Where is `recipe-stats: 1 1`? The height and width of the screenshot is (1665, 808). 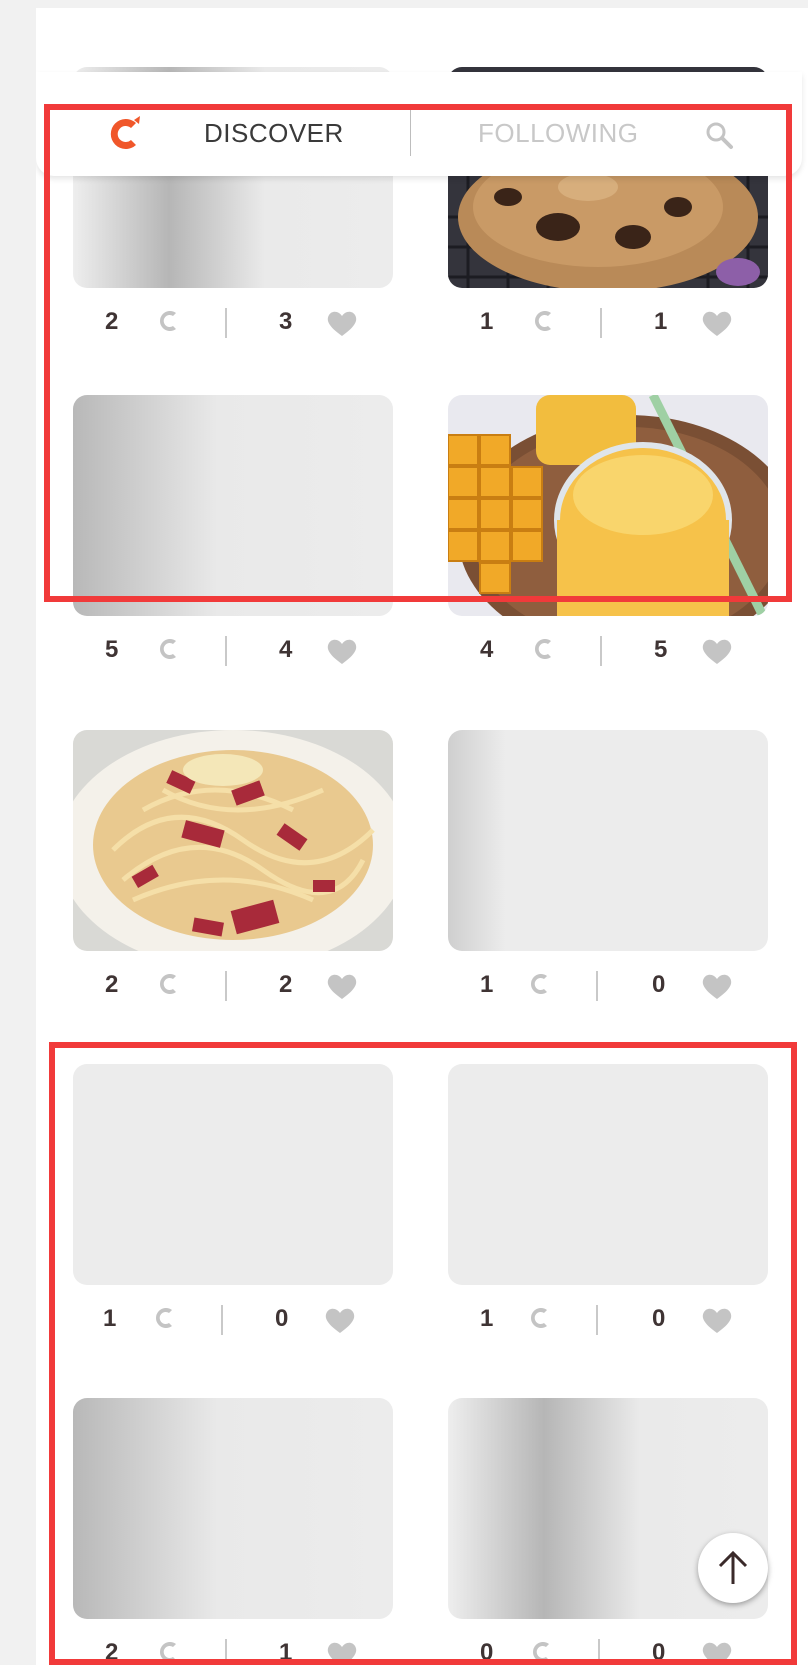 recipe-stats: 1 1 is located at coordinates (608, 323).